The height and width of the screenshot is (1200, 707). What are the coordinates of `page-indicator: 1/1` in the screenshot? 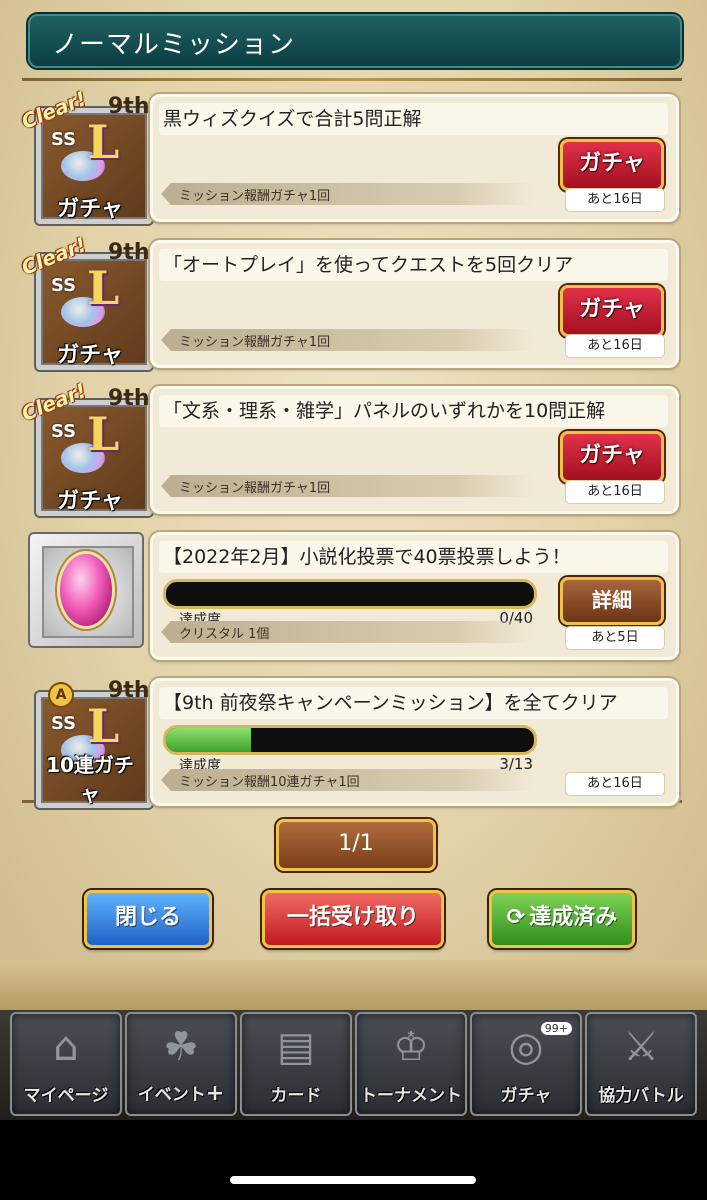 It's located at (356, 845).